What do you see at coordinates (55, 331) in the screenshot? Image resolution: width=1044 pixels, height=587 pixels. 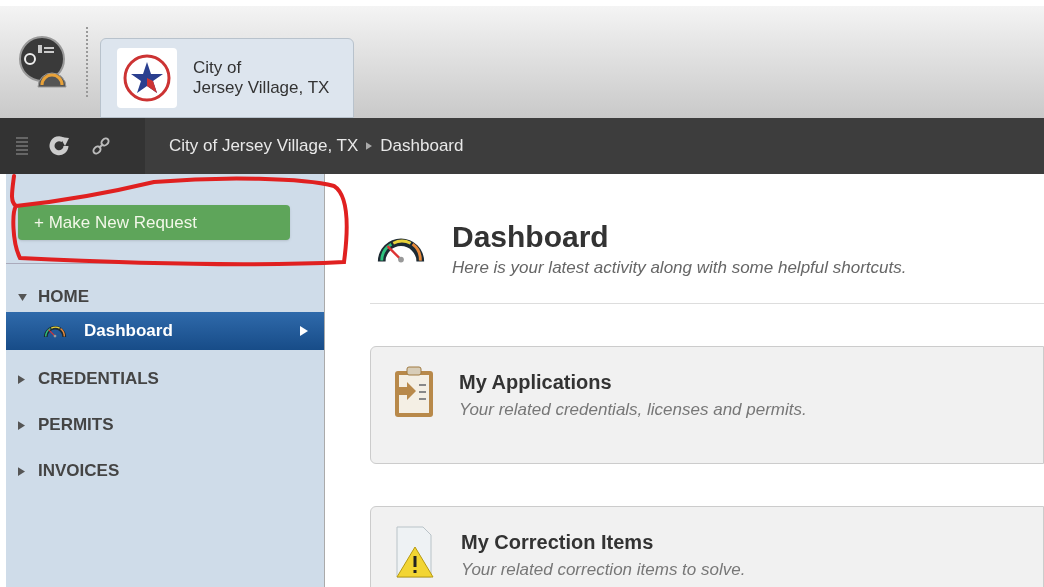 I see `gauge-icon` at bounding box center [55, 331].